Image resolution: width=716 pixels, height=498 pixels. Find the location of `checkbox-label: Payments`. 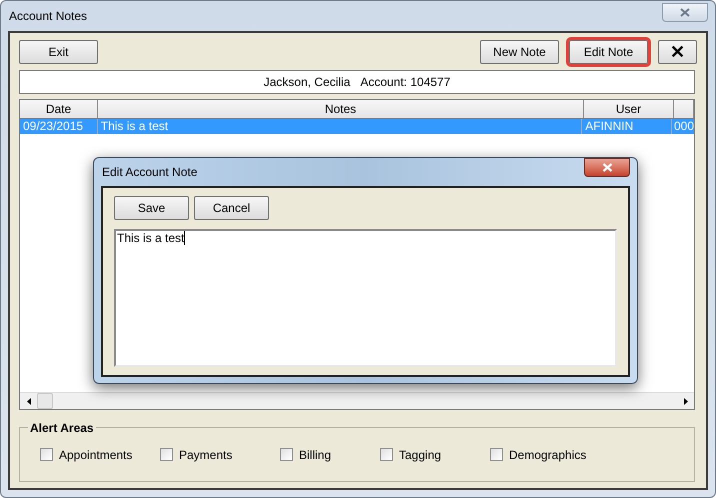

checkbox-label: Payments is located at coordinates (205, 455).